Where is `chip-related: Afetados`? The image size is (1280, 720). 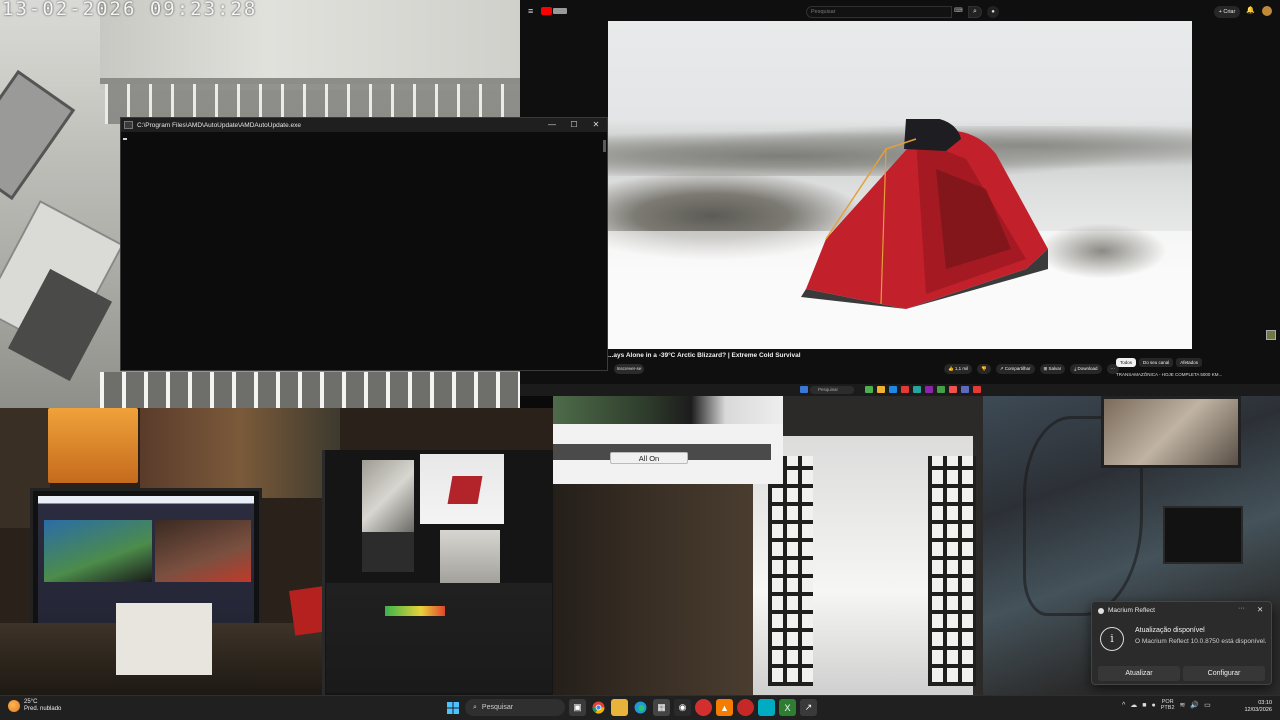 chip-related: Afetados is located at coordinates (1189, 362).